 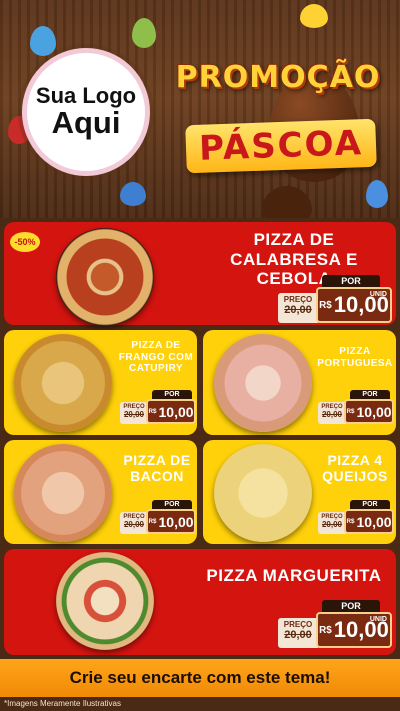 What do you see at coordinates (281, 146) in the screenshot?
I see `promo-subtitle: PÁSCOA` at bounding box center [281, 146].